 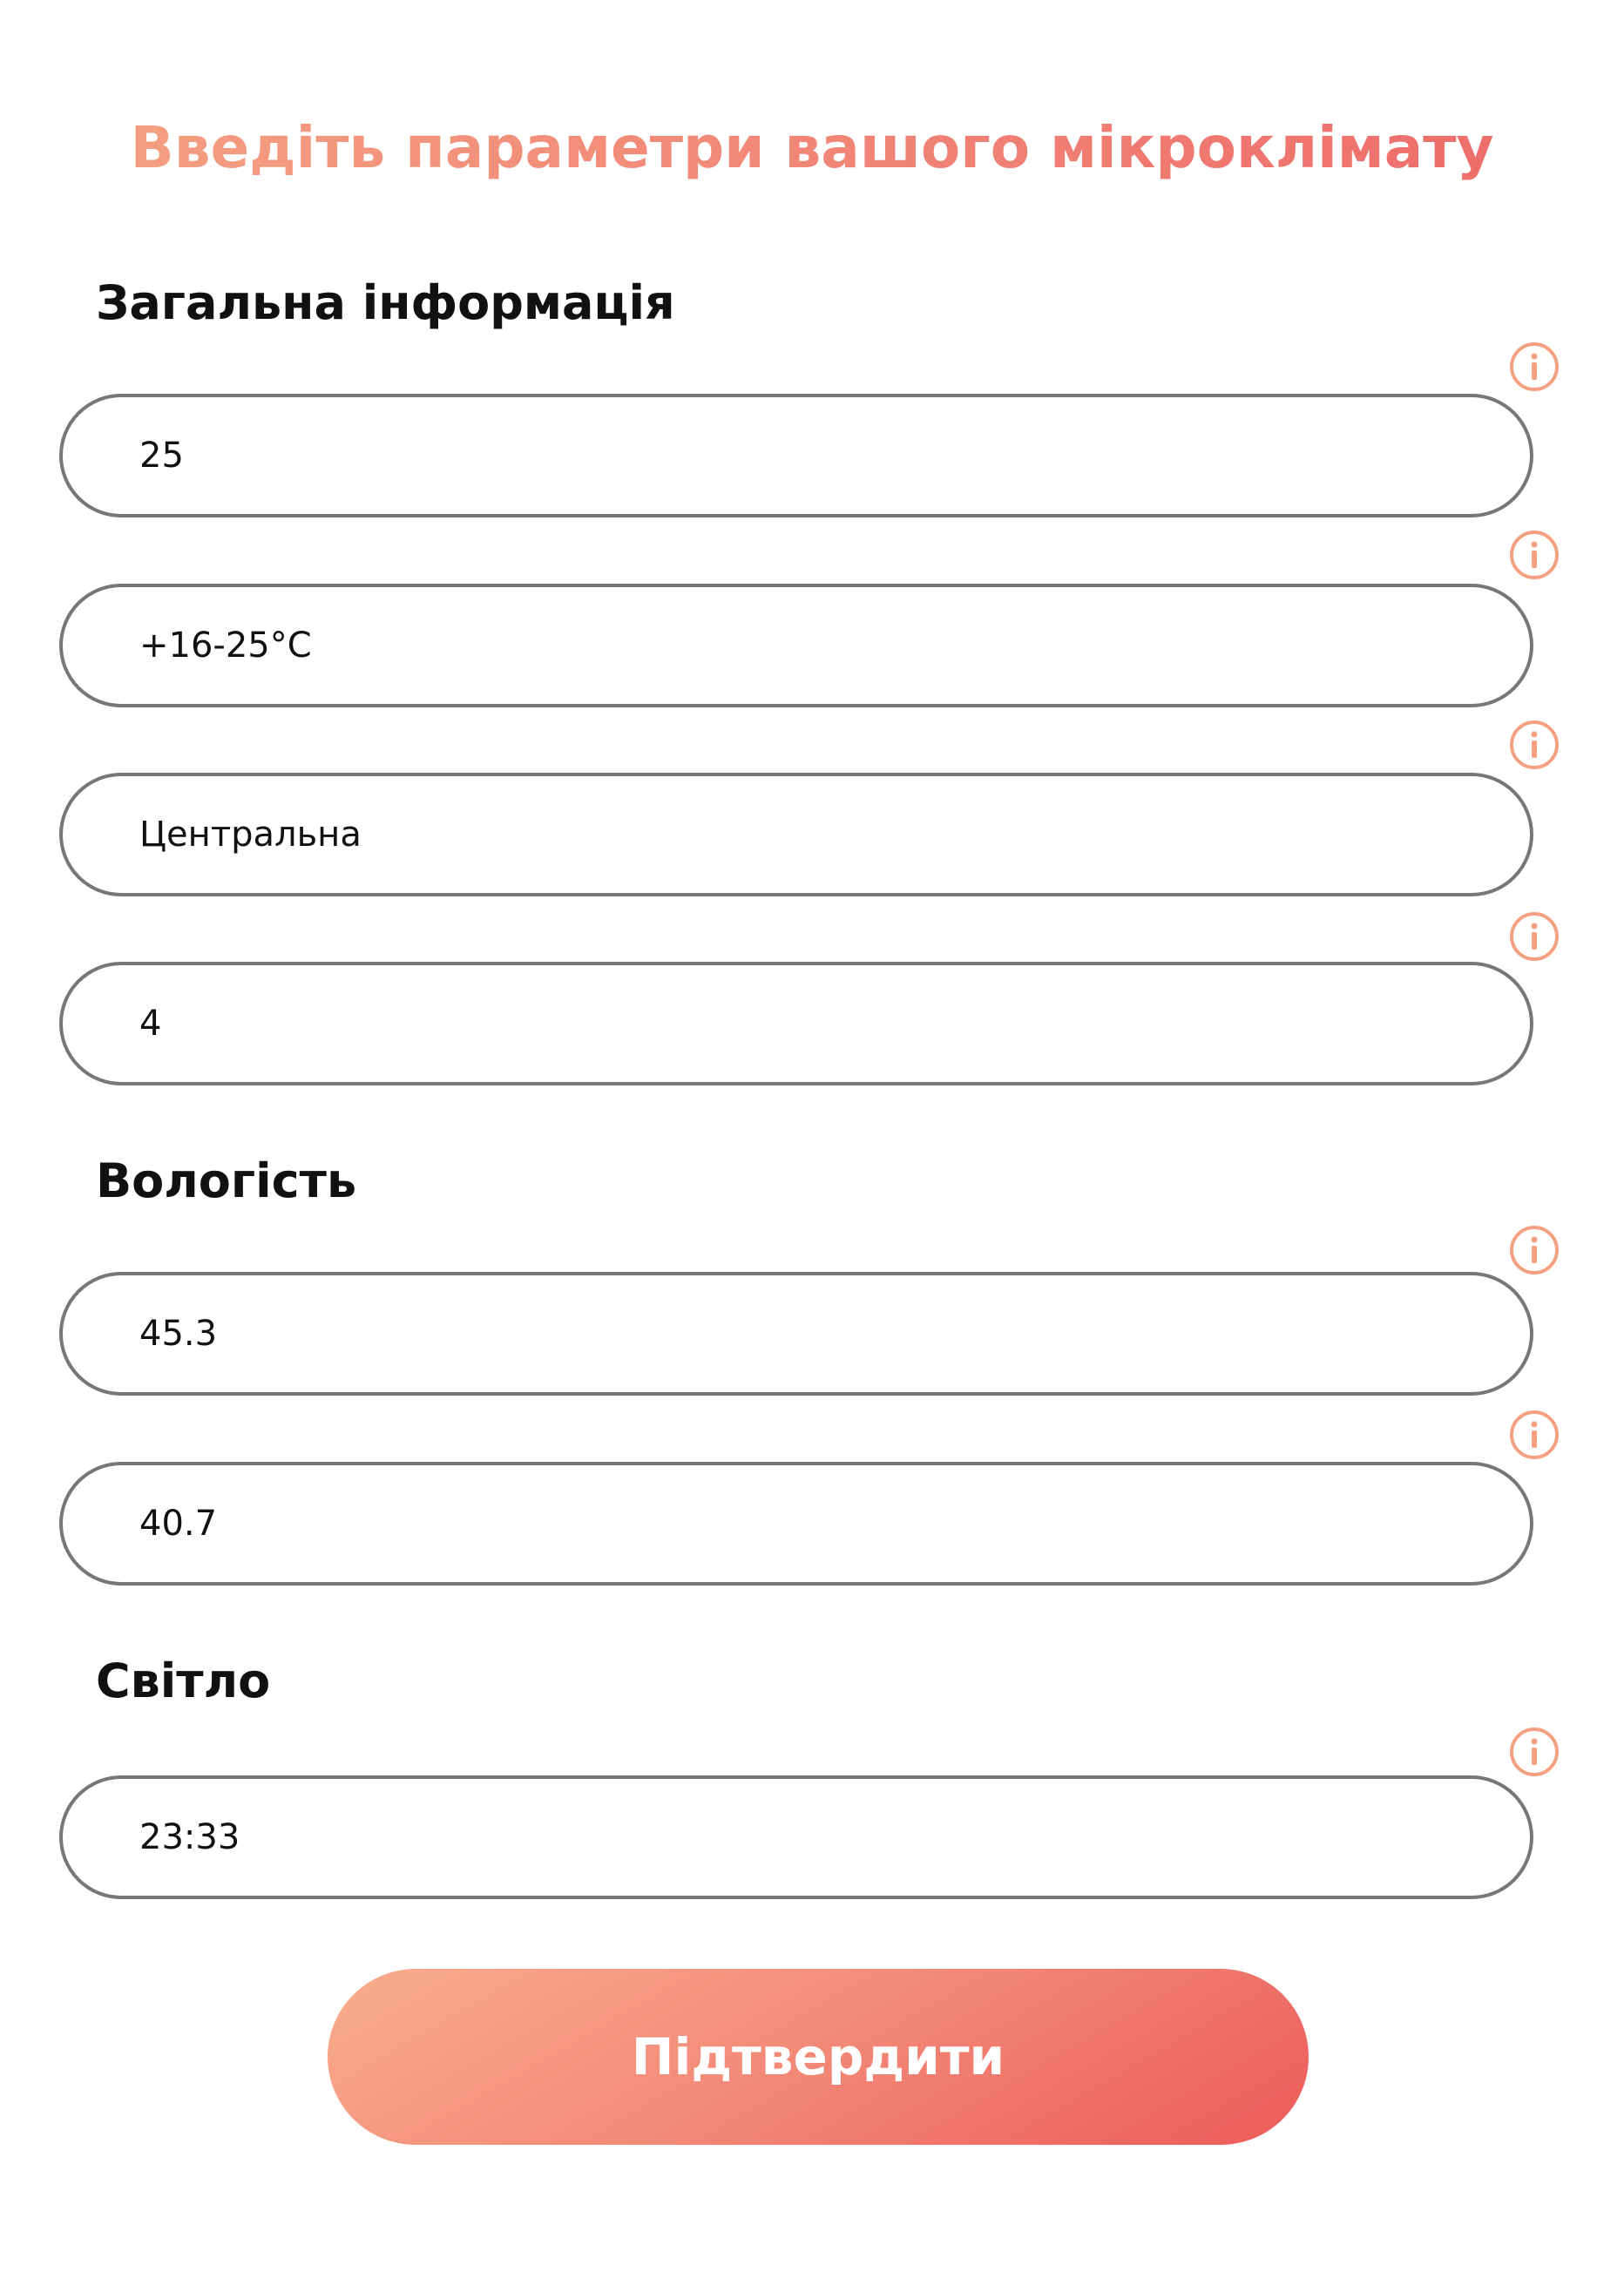 I want to click on field-general-3: Центральна, so click(x=796, y=834).